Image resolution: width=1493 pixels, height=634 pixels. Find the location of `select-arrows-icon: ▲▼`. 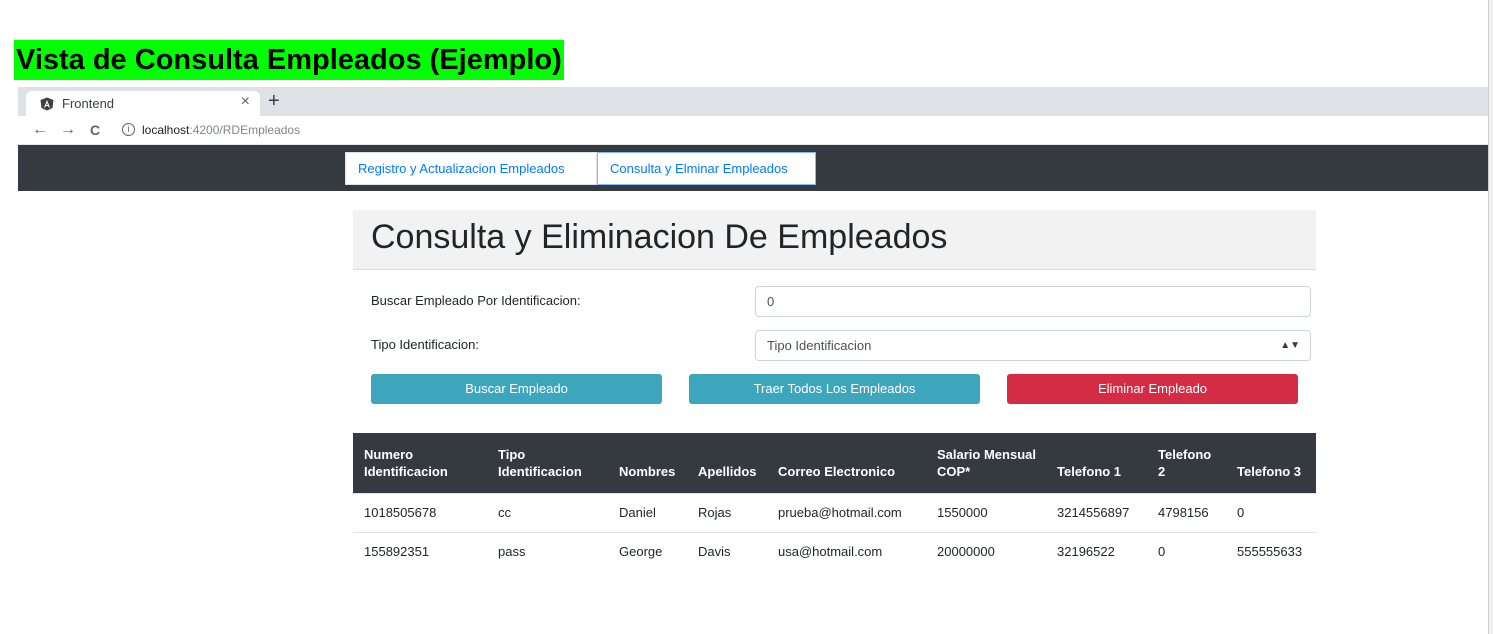

select-arrows-icon: ▲▼ is located at coordinates (1290, 345).